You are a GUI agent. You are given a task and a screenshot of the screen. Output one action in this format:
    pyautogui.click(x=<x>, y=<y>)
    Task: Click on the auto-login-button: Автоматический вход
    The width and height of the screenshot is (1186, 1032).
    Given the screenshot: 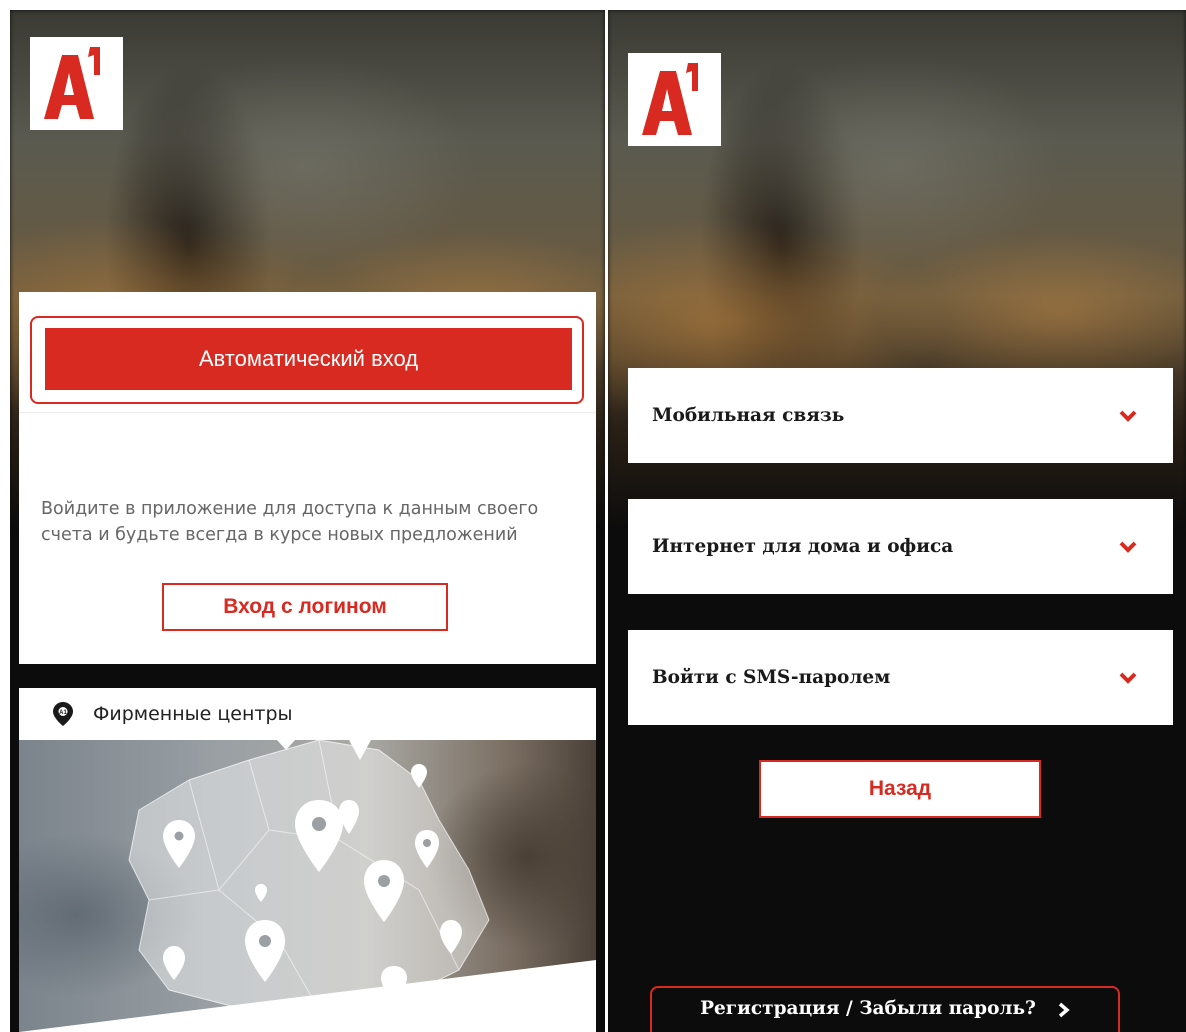 What is the action you would take?
    pyautogui.click(x=308, y=359)
    